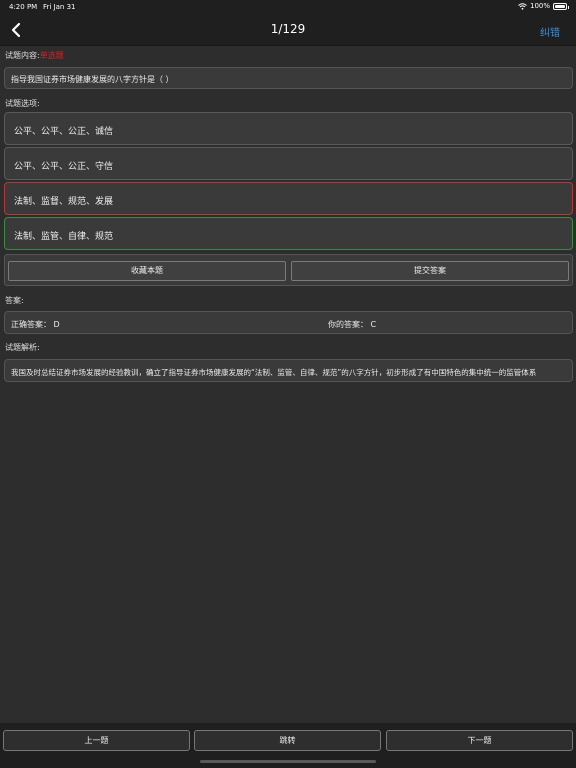 This screenshot has width=576, height=768. Describe the element at coordinates (59, 7) in the screenshot. I see `status-date: Fri Jan 31` at that location.